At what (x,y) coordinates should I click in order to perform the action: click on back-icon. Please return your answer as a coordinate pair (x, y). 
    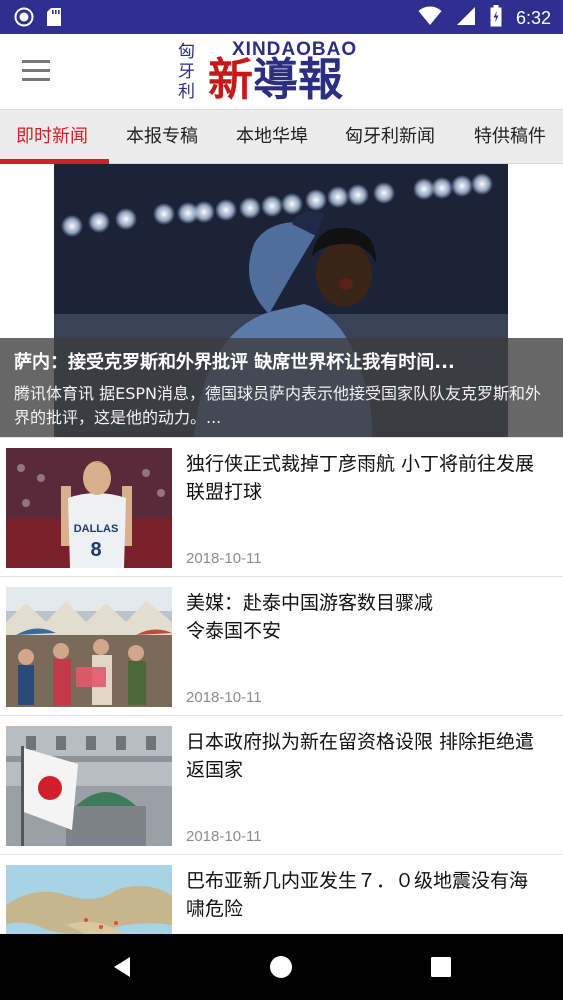
    Looking at the image, I should click on (123, 967).